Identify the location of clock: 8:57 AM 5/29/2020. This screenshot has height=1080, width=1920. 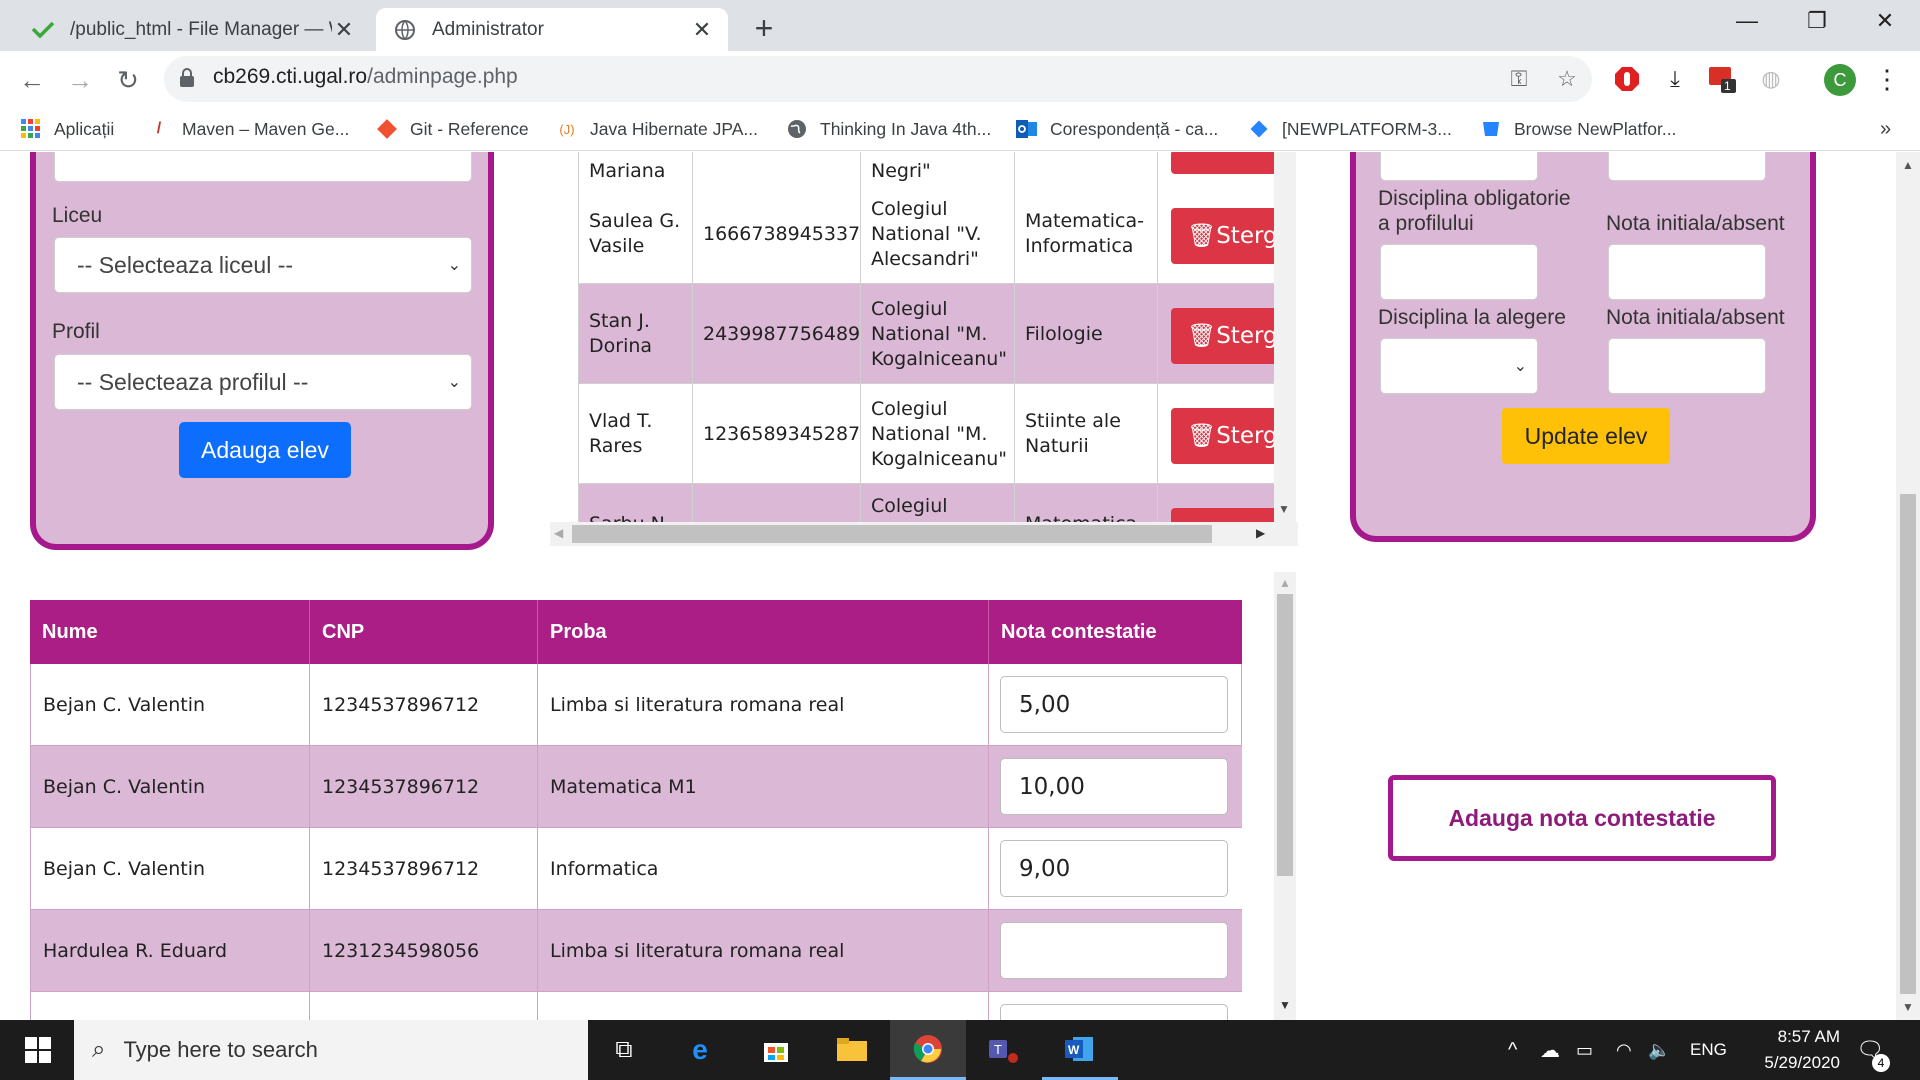
(1792, 1050).